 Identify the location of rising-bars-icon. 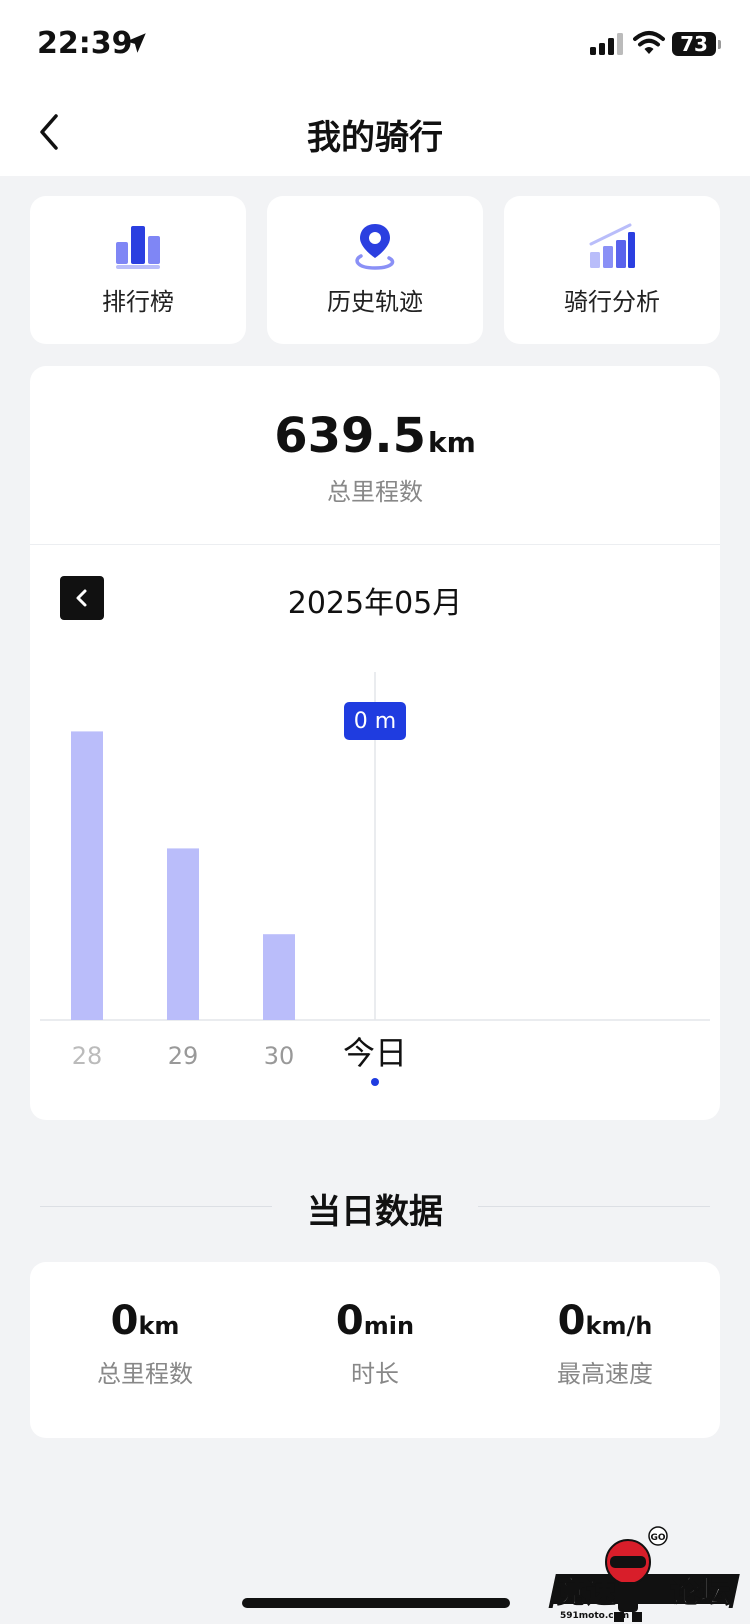
(612, 245).